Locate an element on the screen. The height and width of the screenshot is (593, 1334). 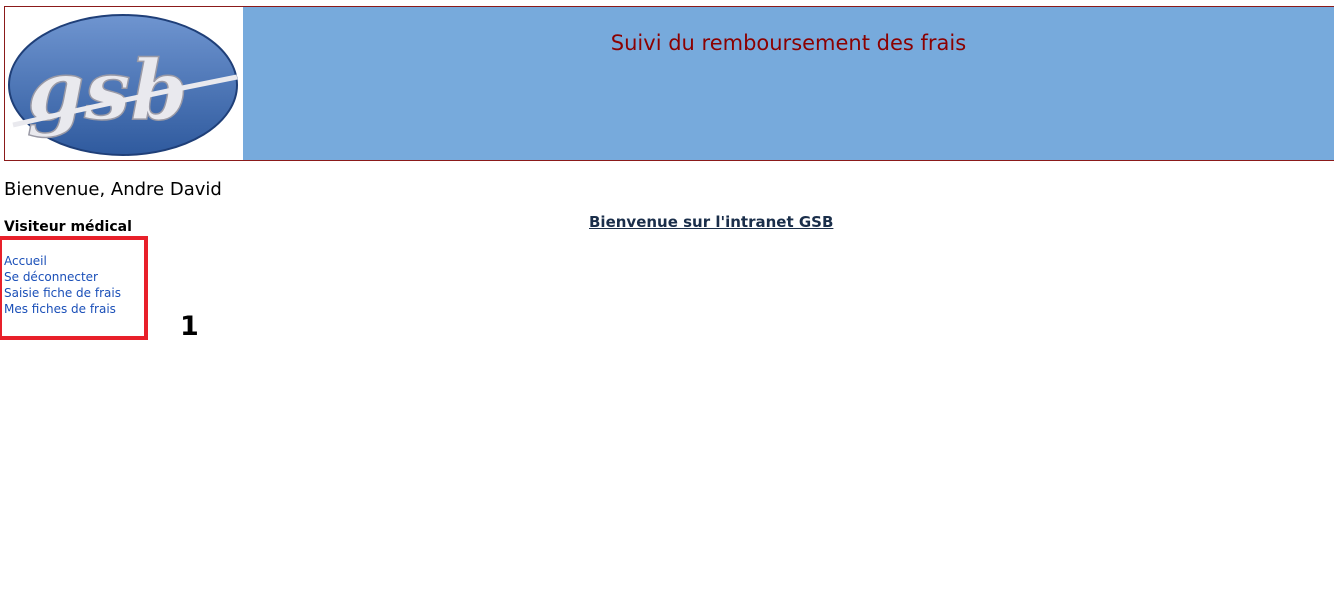
user-role: Visiteur médical is located at coordinates (68, 227).